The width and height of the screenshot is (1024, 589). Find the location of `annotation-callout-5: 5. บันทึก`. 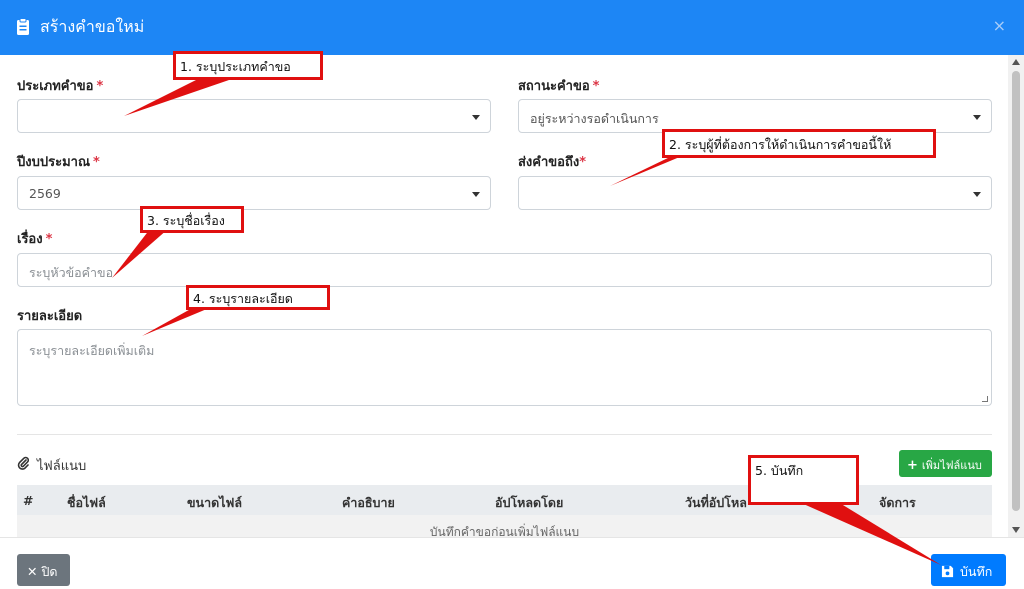

annotation-callout-5: 5. บันทึก is located at coordinates (803, 480).